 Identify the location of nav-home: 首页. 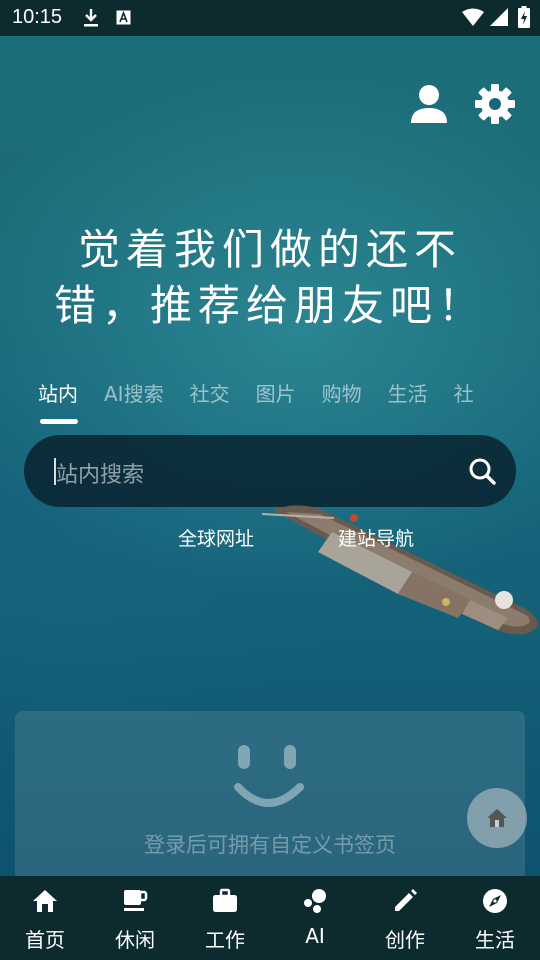
(45, 918).